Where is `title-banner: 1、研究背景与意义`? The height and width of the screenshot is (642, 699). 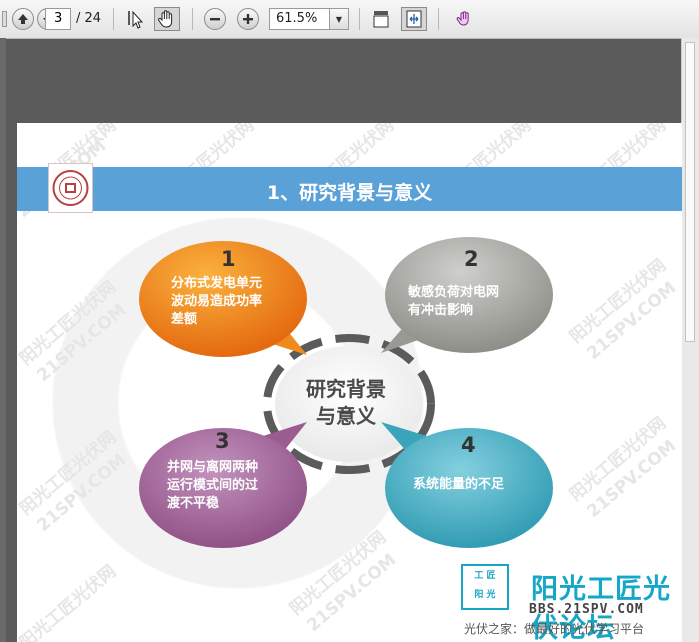
title-banner: 1、研究背景与意义 is located at coordinates (349, 189).